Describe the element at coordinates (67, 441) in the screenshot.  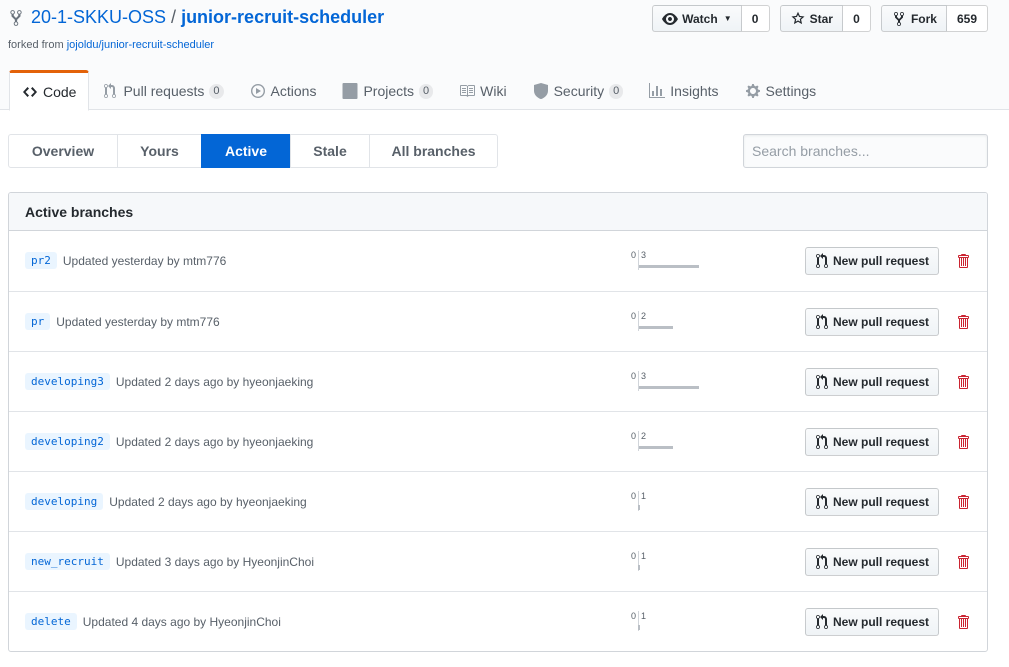
I see `branch-name-link: developing2` at that location.